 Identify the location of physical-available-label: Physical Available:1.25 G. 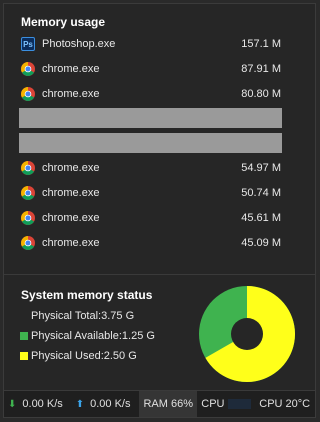
(93, 336).